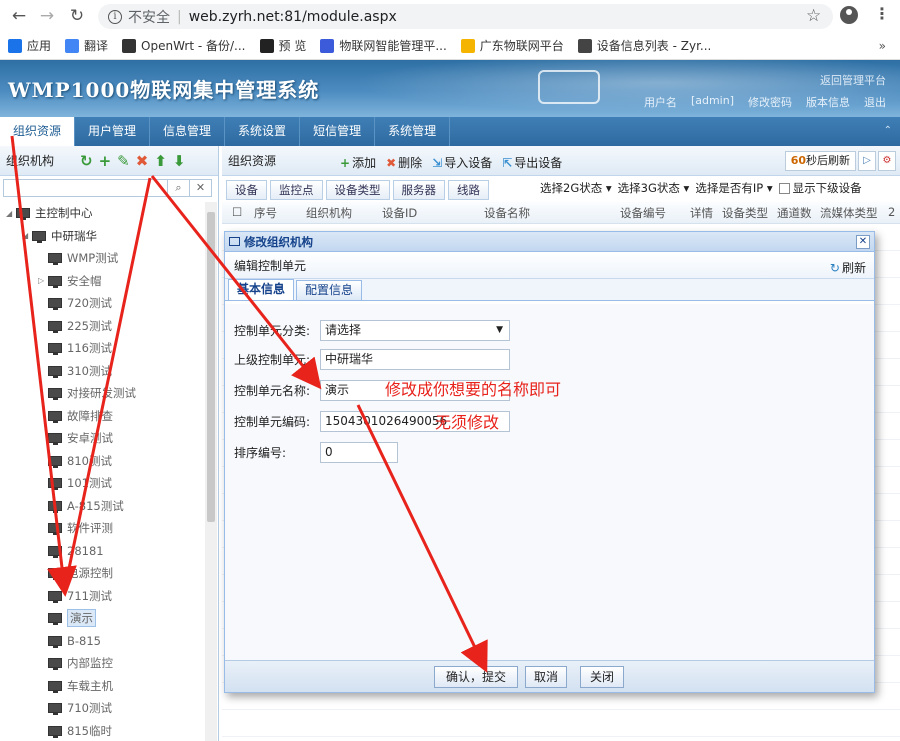 This screenshot has width=900, height=741. I want to click on tree-item: ◢ 主控制中心, so click(102, 213).